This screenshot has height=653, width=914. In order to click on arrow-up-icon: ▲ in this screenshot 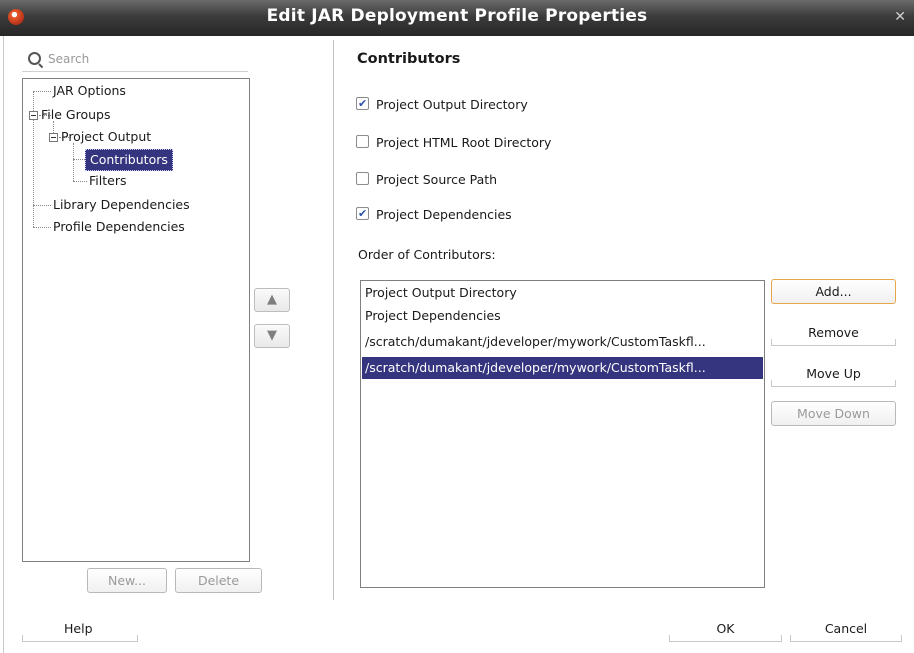, I will do `click(272, 299)`.